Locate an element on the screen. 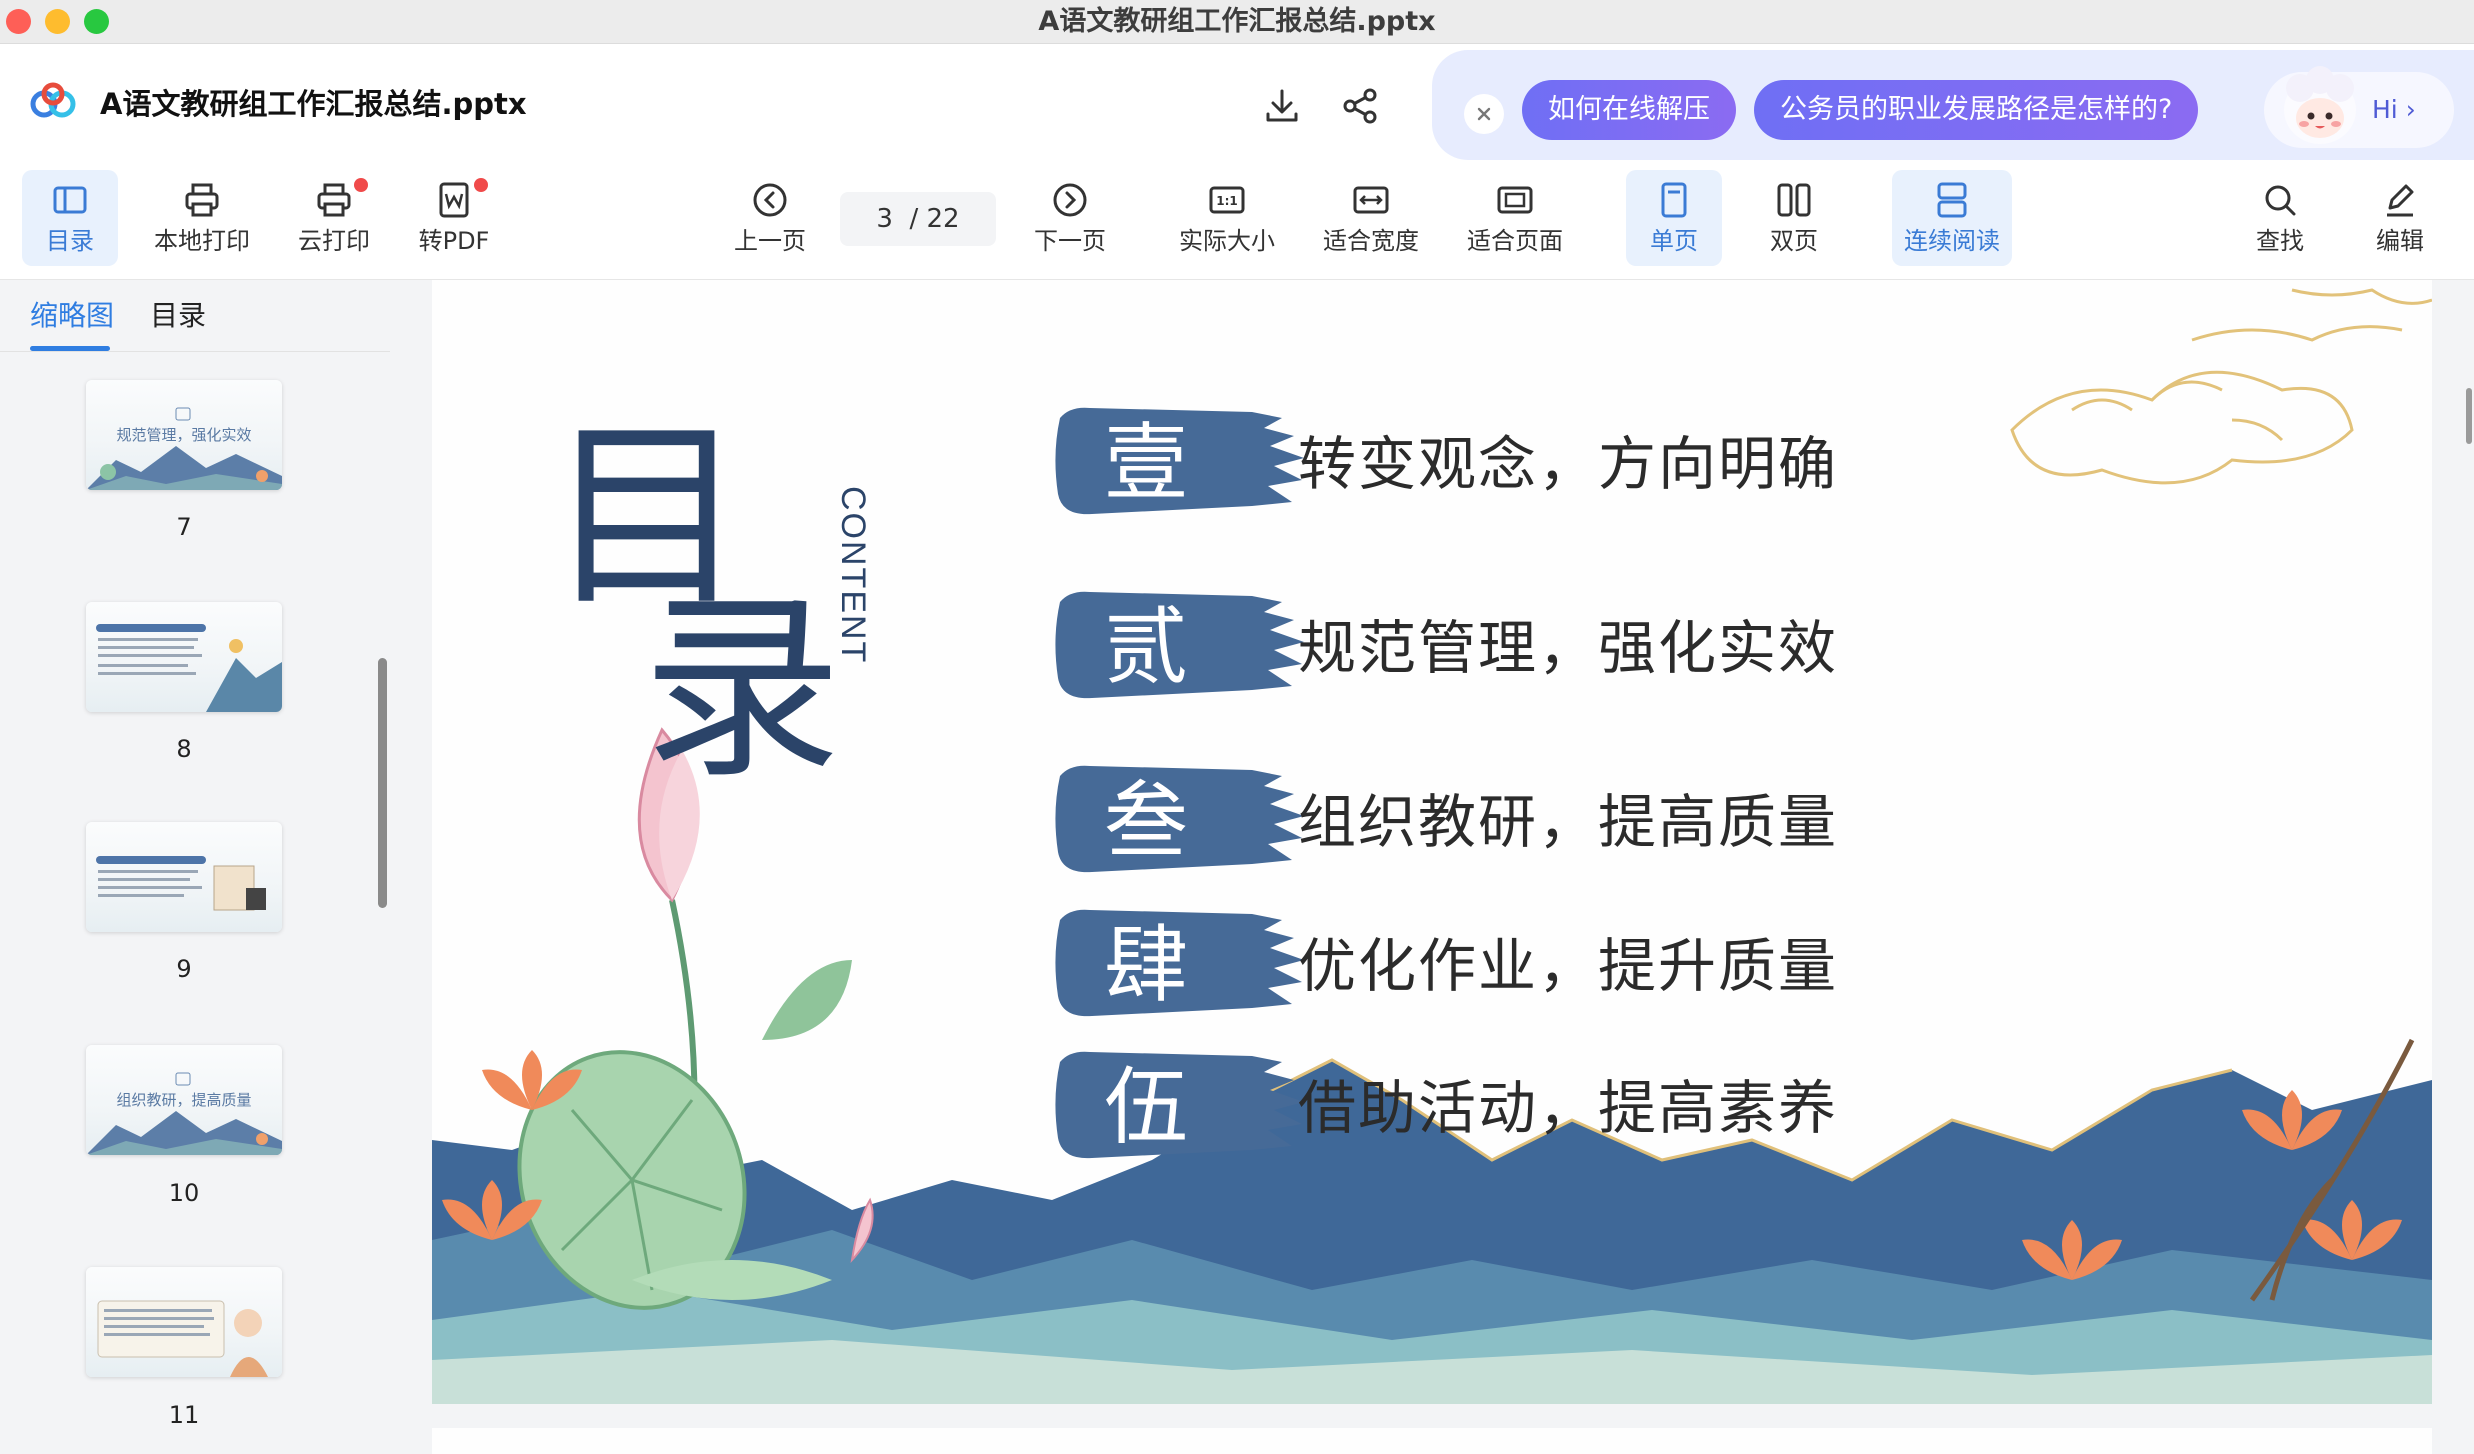 The width and height of the screenshot is (2474, 1454). actual-size-icon: 1:1 is located at coordinates (1227, 200).